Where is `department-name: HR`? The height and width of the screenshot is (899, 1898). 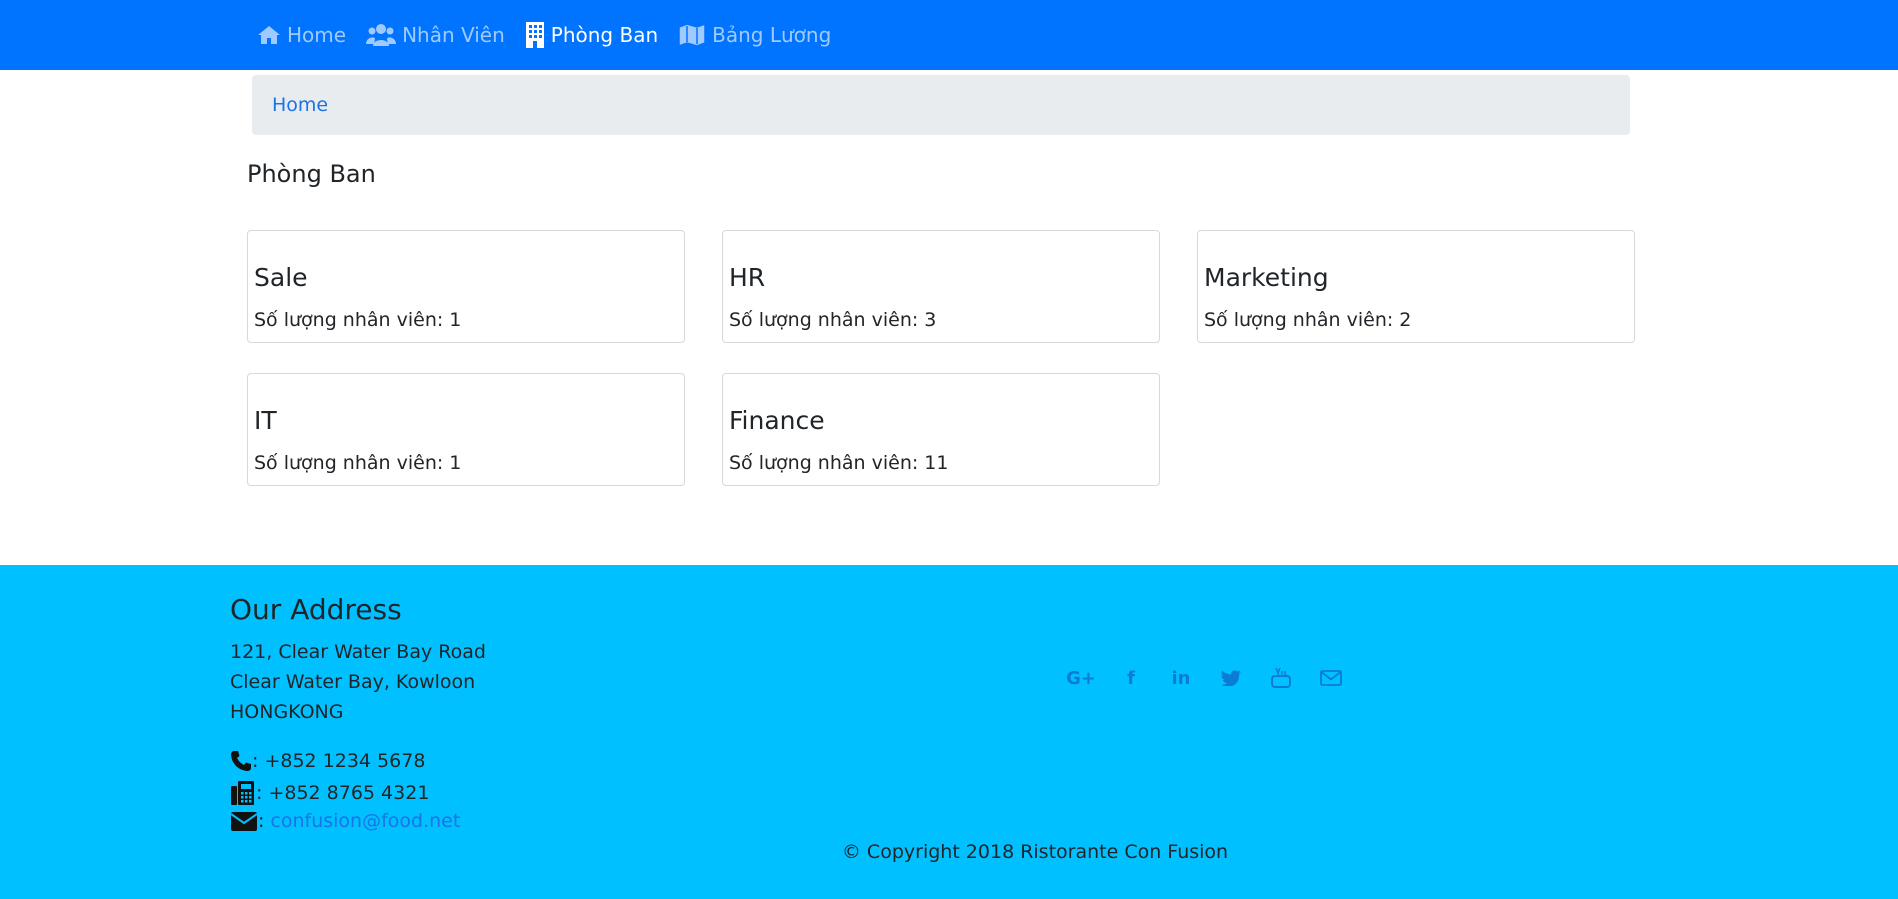
department-name: HR is located at coordinates (747, 277).